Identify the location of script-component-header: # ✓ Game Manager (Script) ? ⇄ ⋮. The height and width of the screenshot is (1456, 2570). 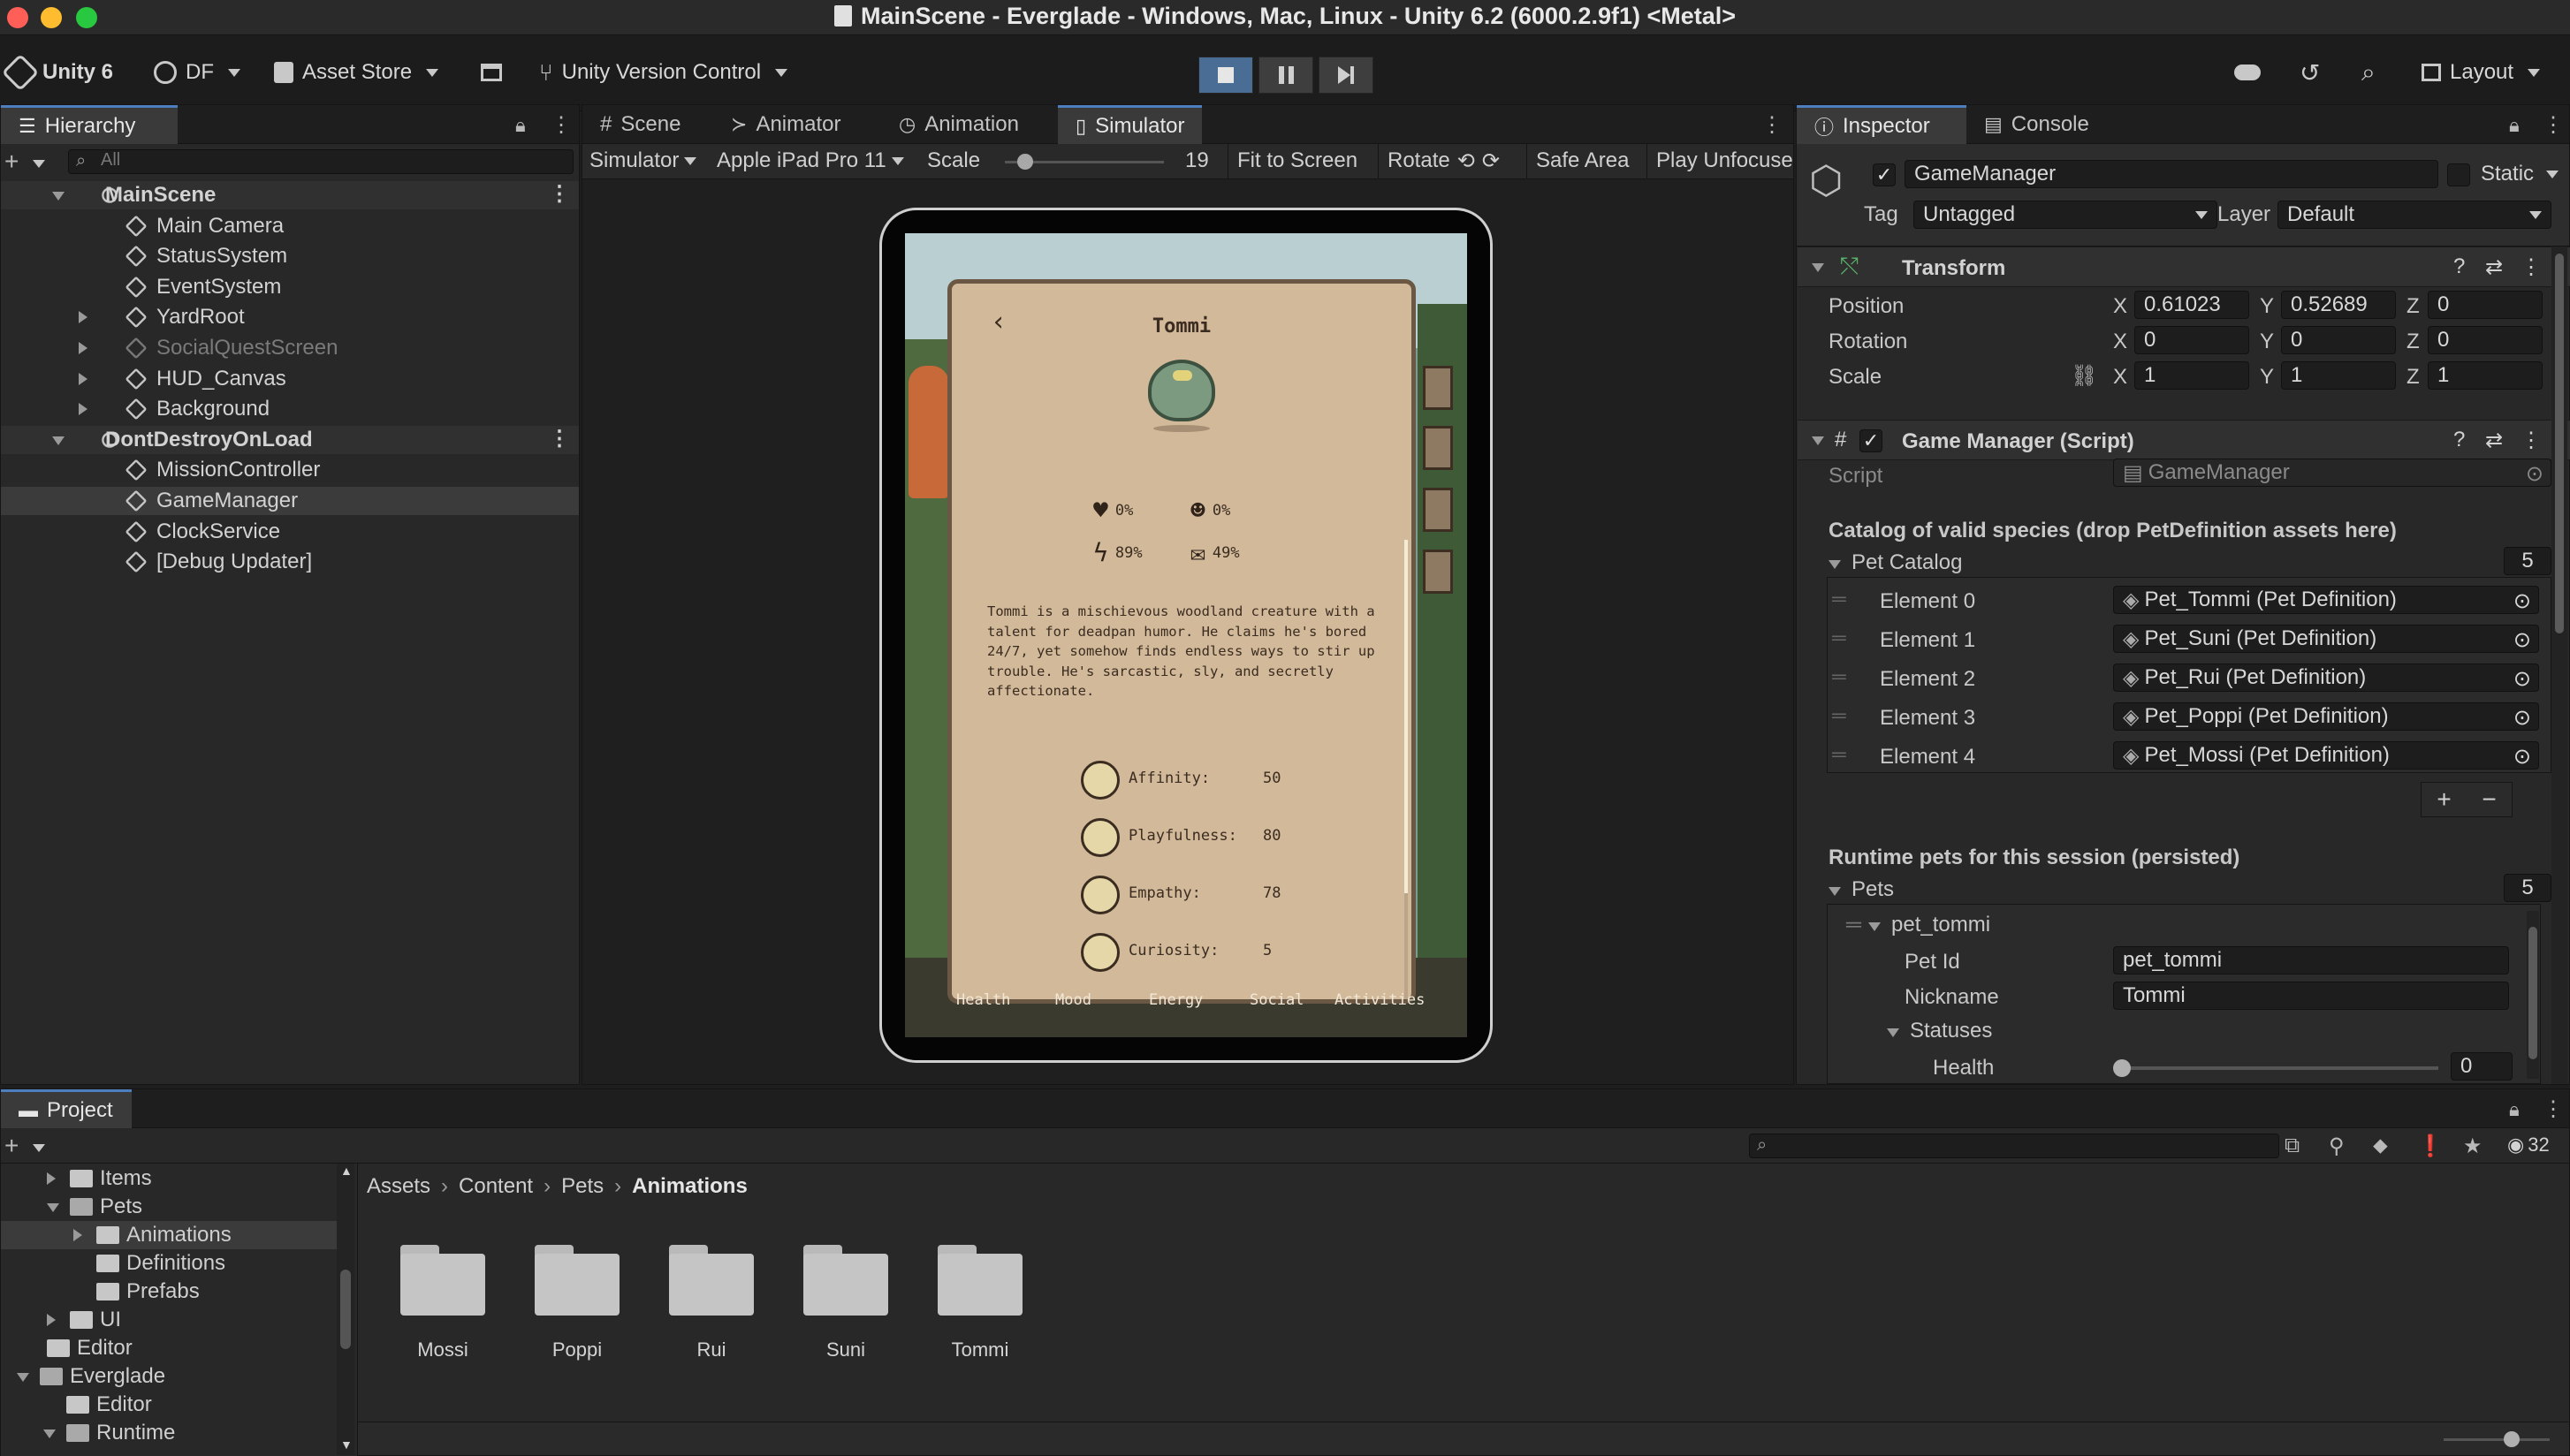
(2184, 440).